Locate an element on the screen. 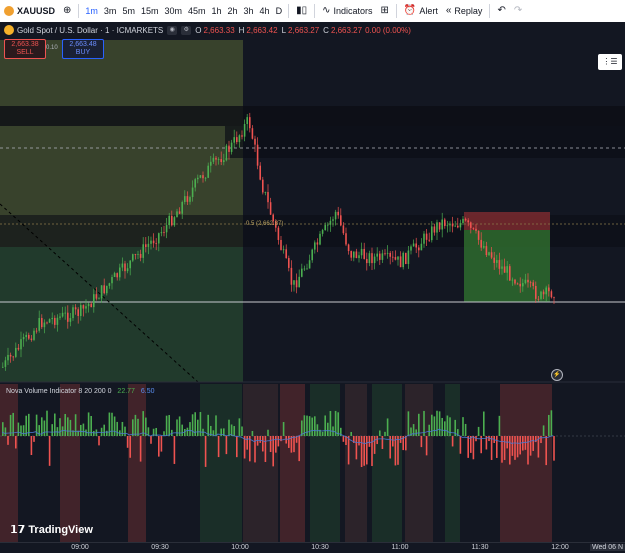 The width and height of the screenshot is (625, 553). timeframe-2h: 2h is located at coordinates (233, 11).